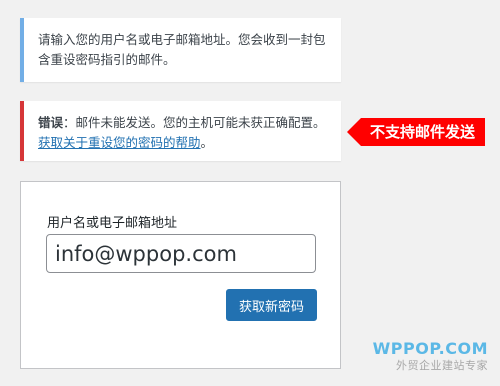 Image resolution: width=500 pixels, height=386 pixels. I want to click on callout-label: 不支持邮件发送, so click(423, 132).